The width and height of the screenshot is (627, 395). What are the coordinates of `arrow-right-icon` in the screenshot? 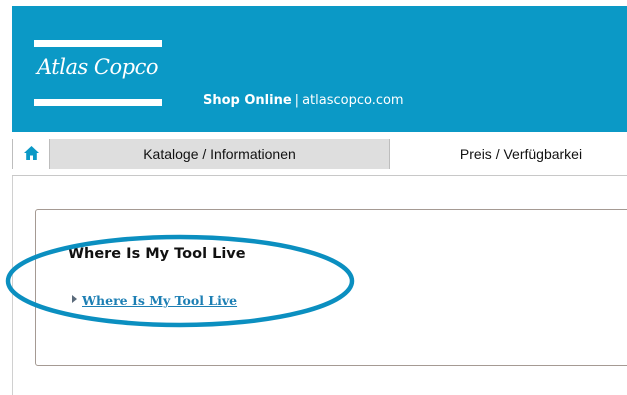 It's located at (74, 298).